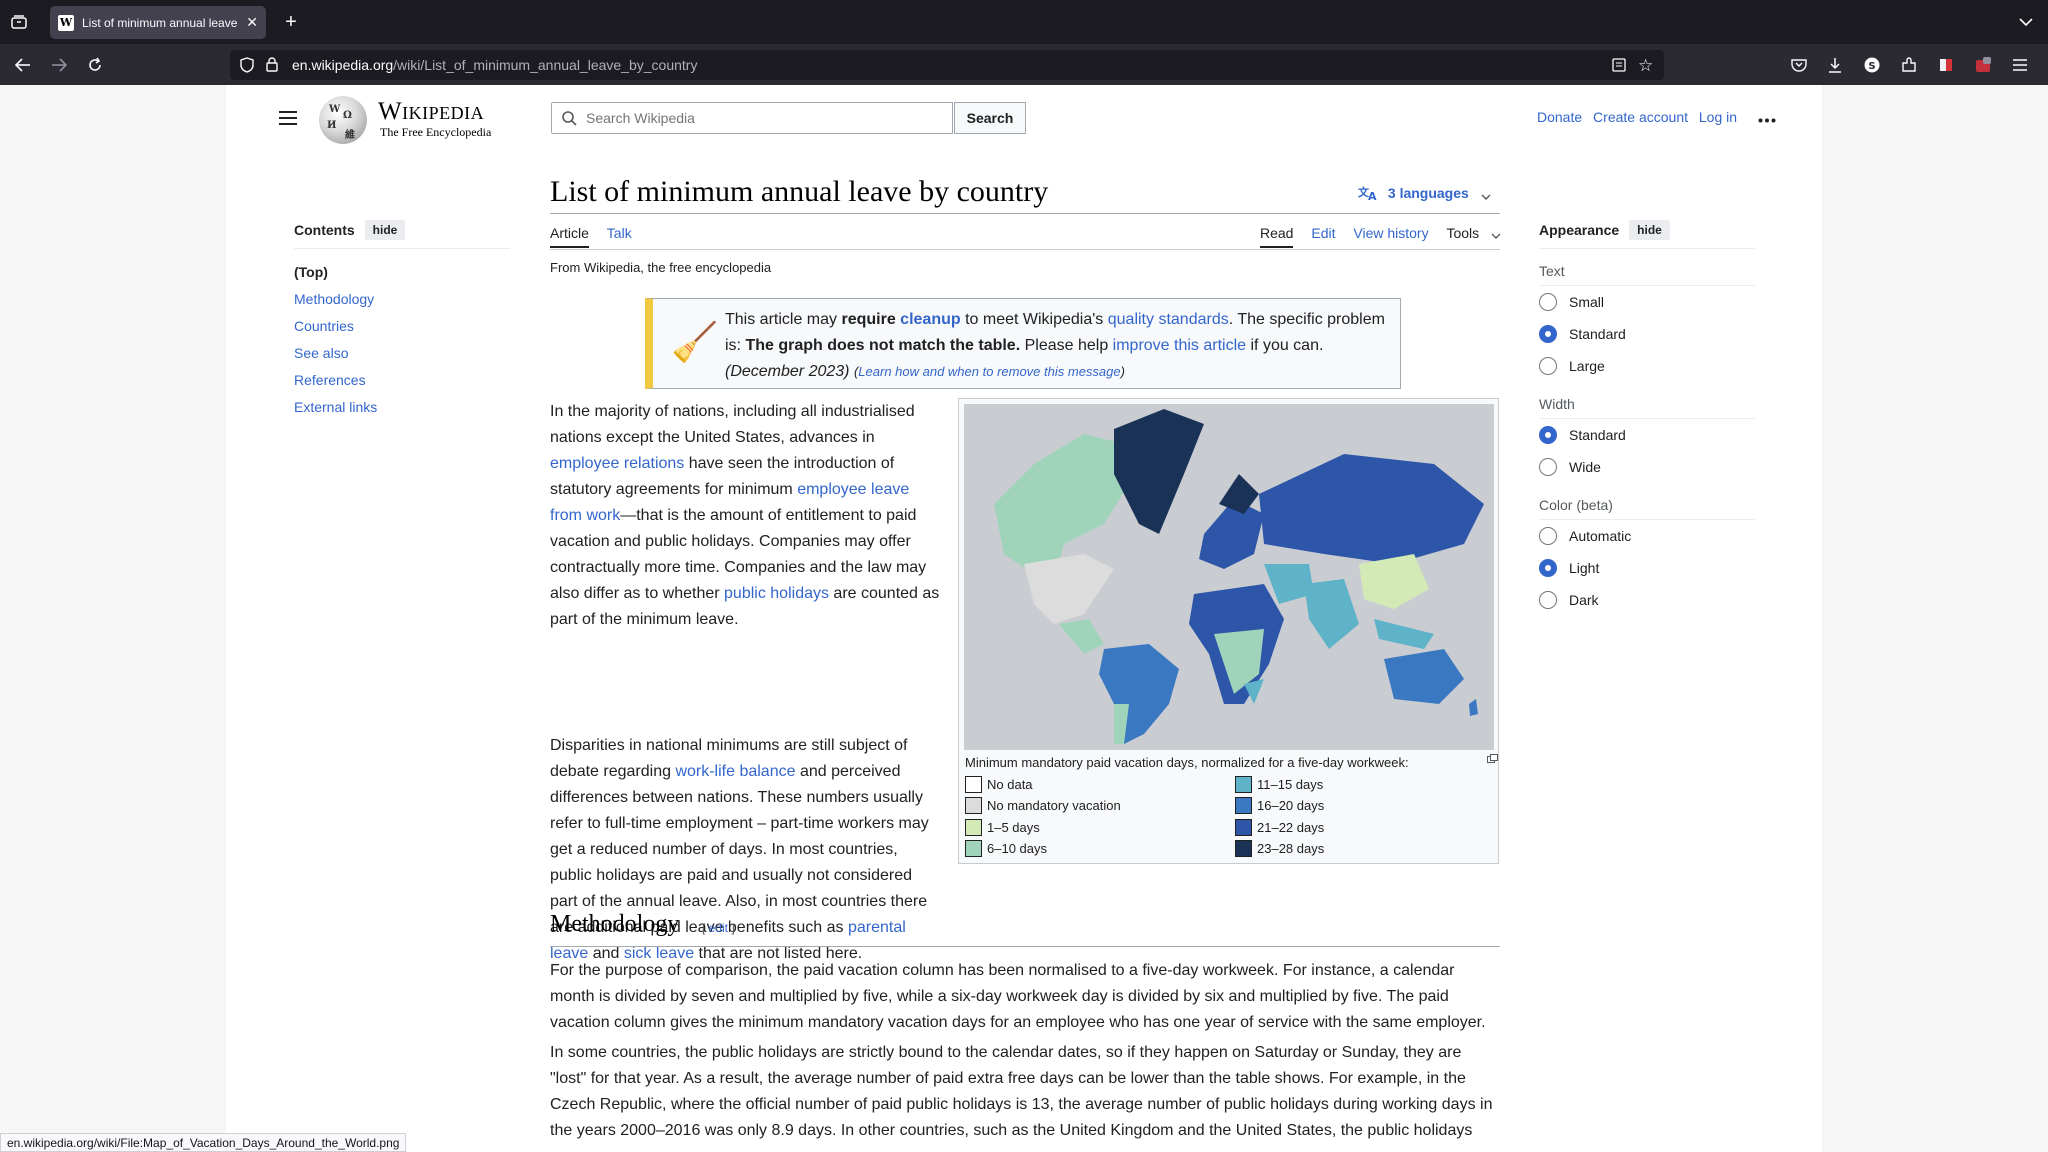 The height and width of the screenshot is (1152, 2048). I want to click on legend-item: No data, so click(999, 784).